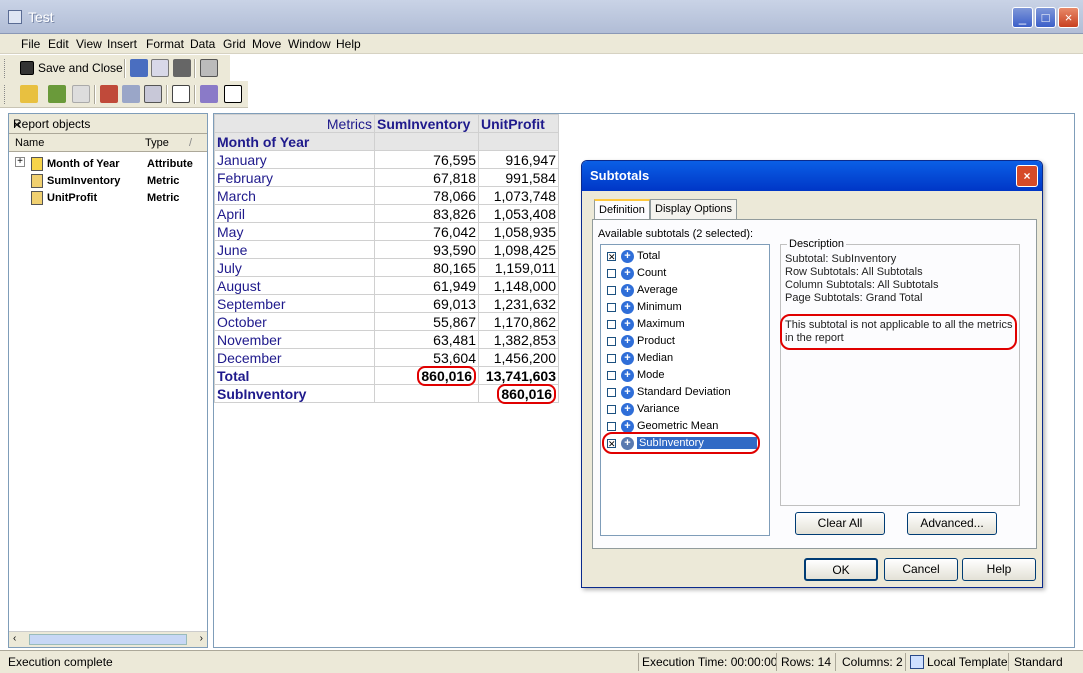  Describe the element at coordinates (652, 273) in the screenshot. I see `item-label: Count` at that location.